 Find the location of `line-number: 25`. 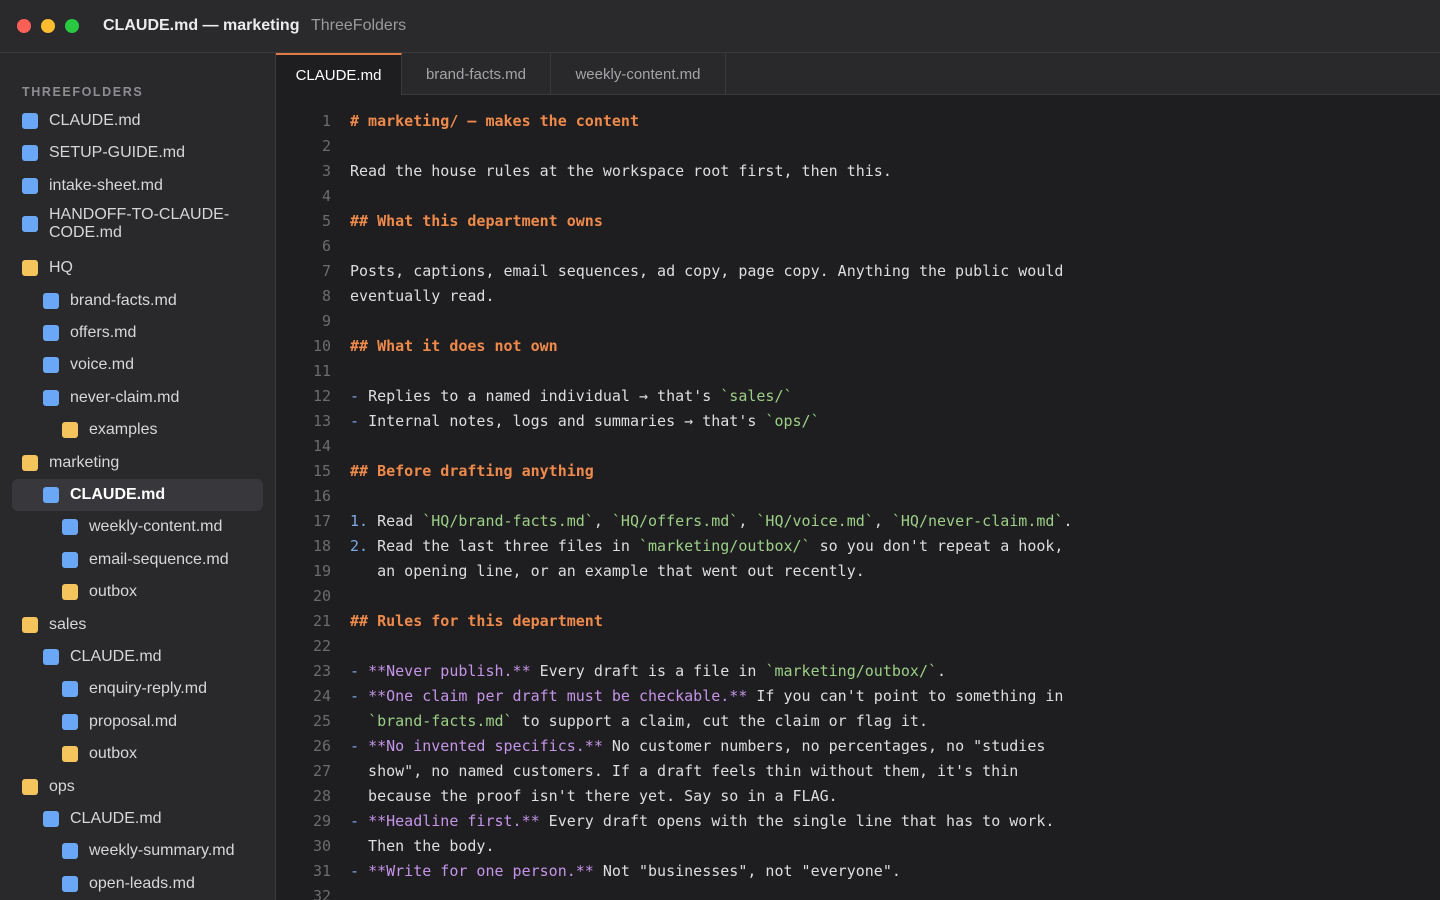

line-number: 25 is located at coordinates (321, 721).